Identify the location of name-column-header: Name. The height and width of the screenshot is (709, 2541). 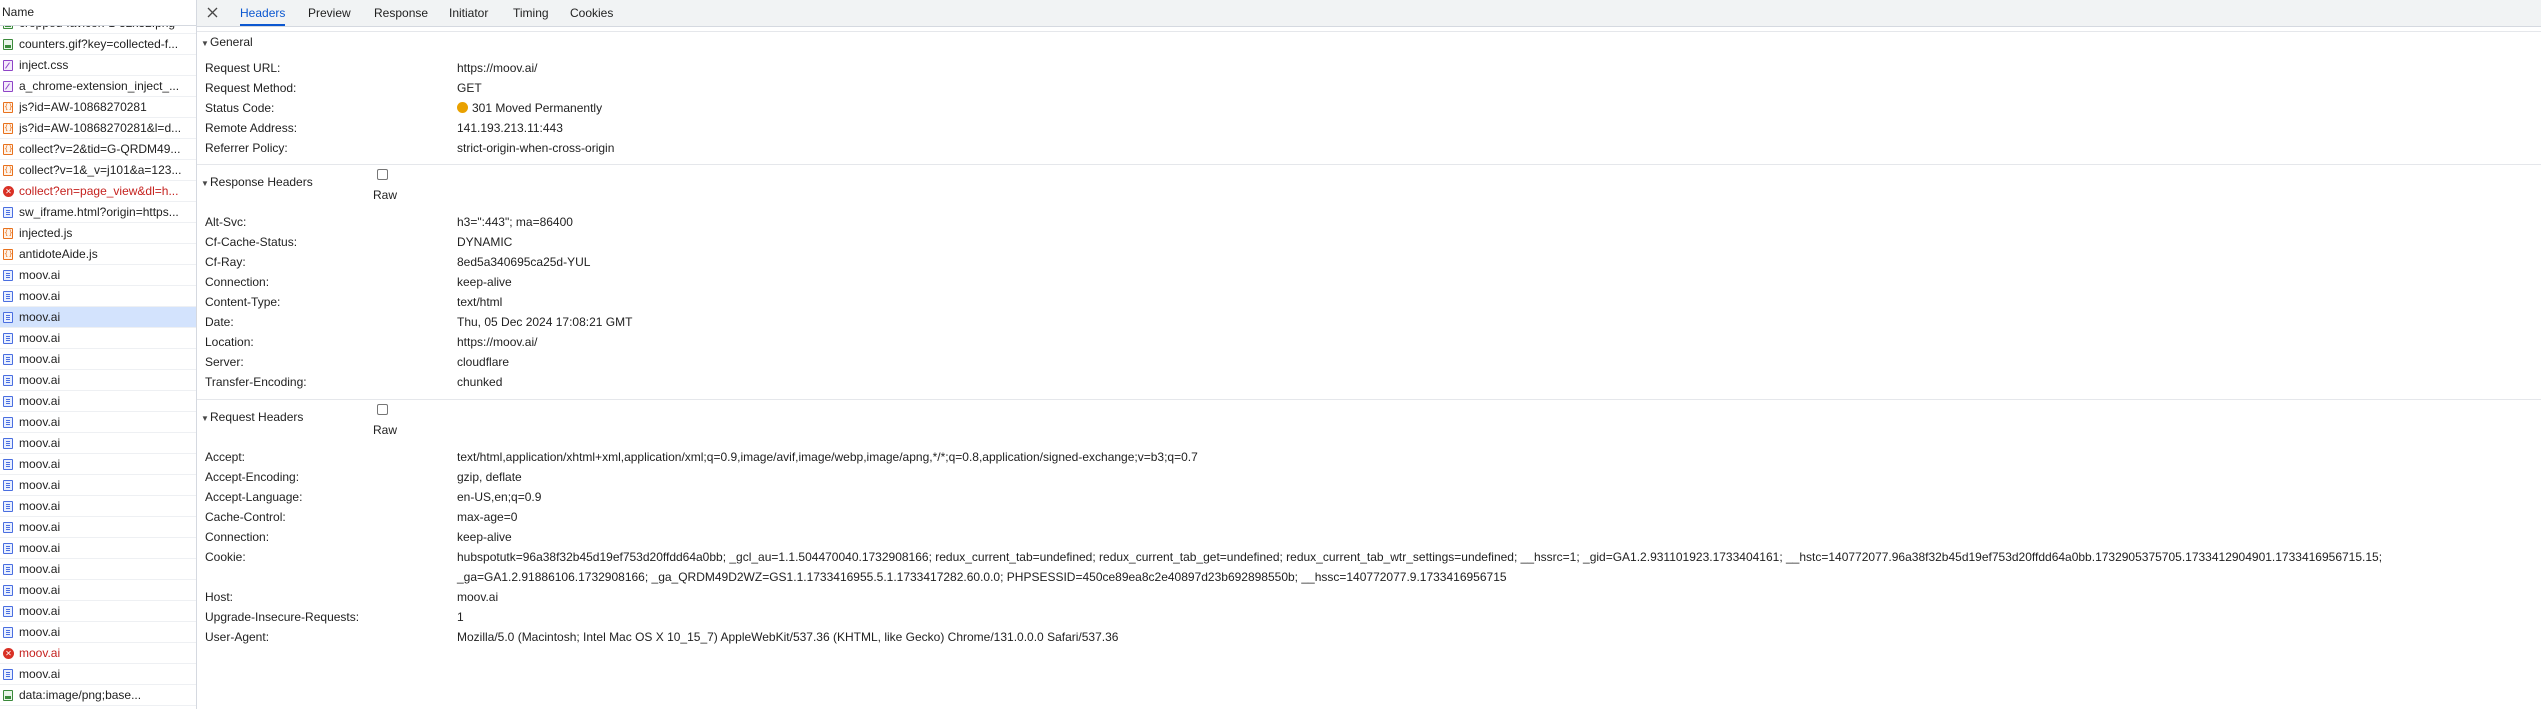
(98, 13).